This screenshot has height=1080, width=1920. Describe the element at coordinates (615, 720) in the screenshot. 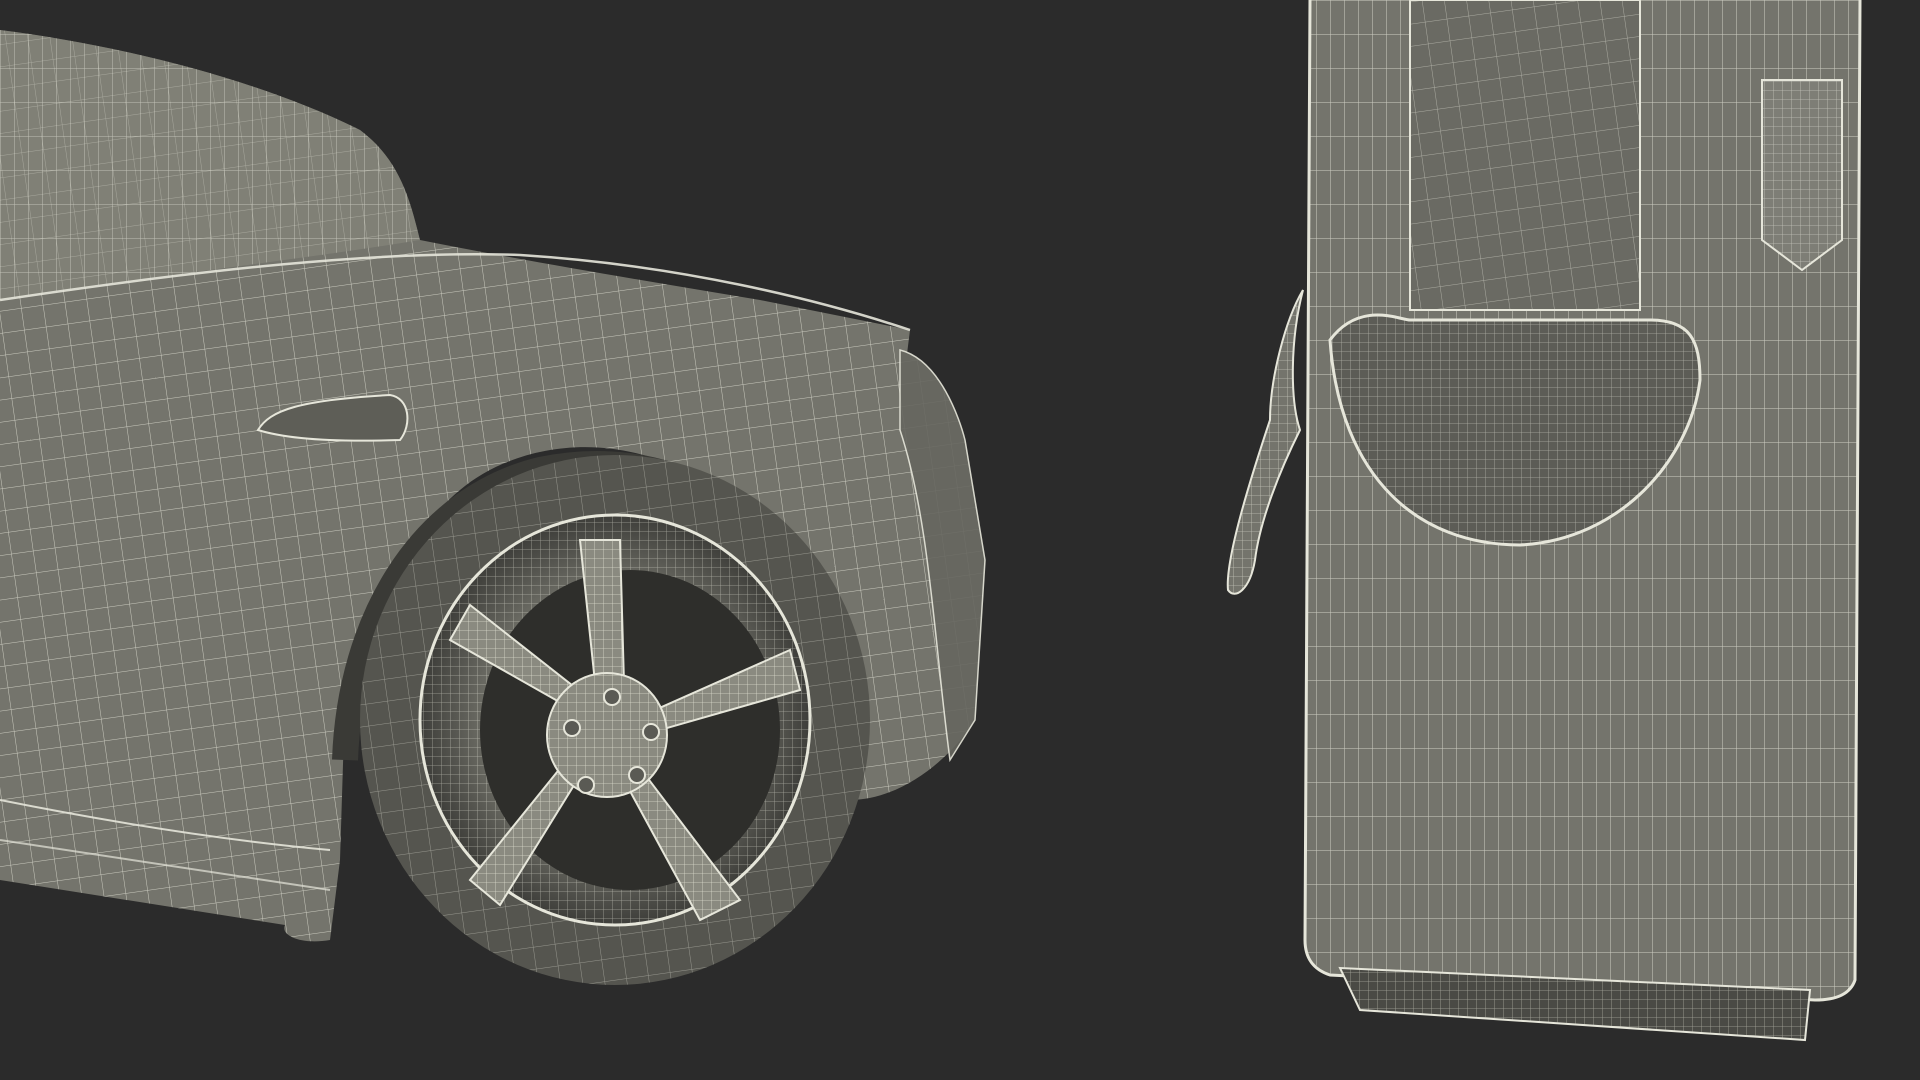

I see `front-wheel` at that location.